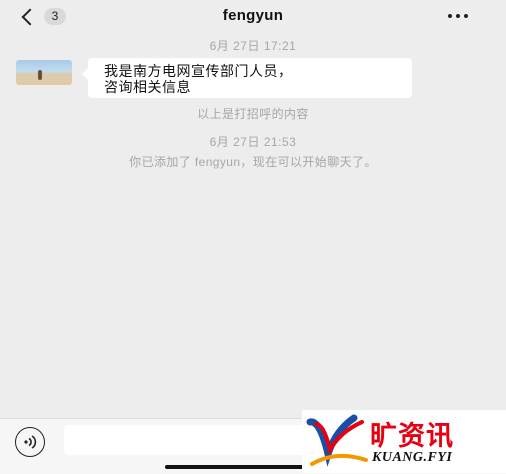 The width and height of the screenshot is (506, 474). Describe the element at coordinates (253, 114) in the screenshot. I see `system-note: 以上是打招呼的内容` at that location.